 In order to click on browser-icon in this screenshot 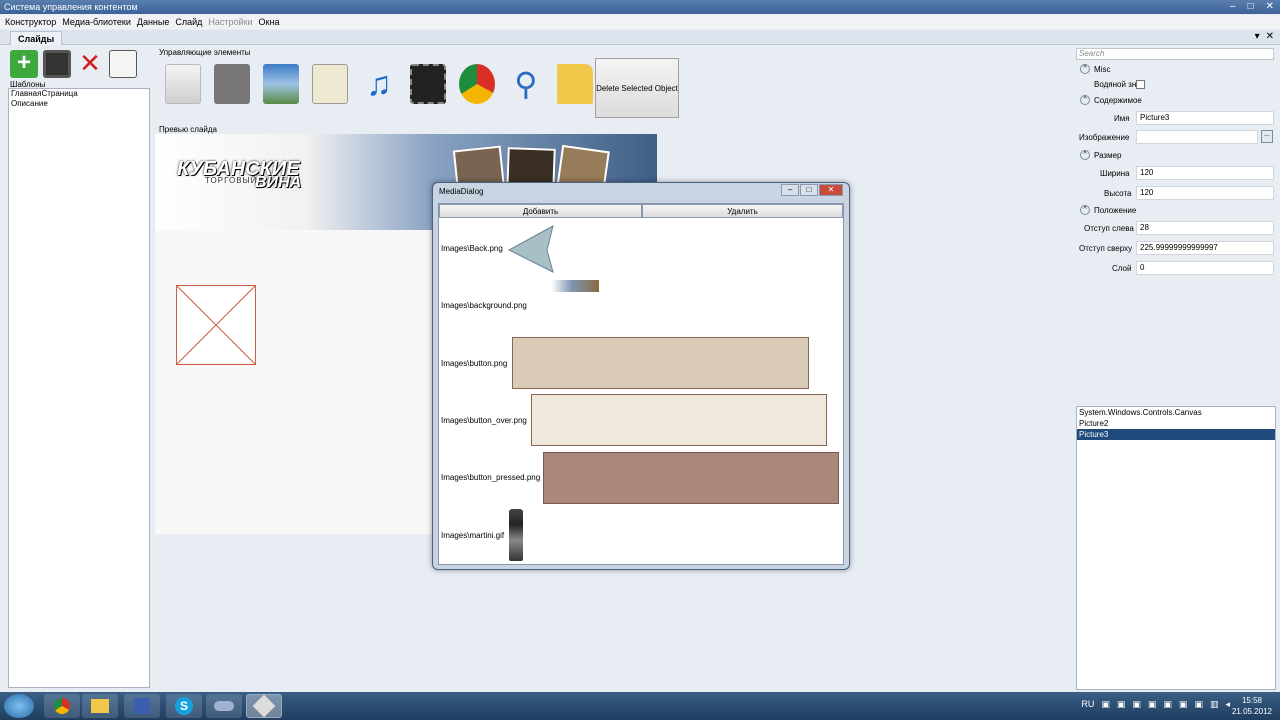, I will do `click(477, 84)`.